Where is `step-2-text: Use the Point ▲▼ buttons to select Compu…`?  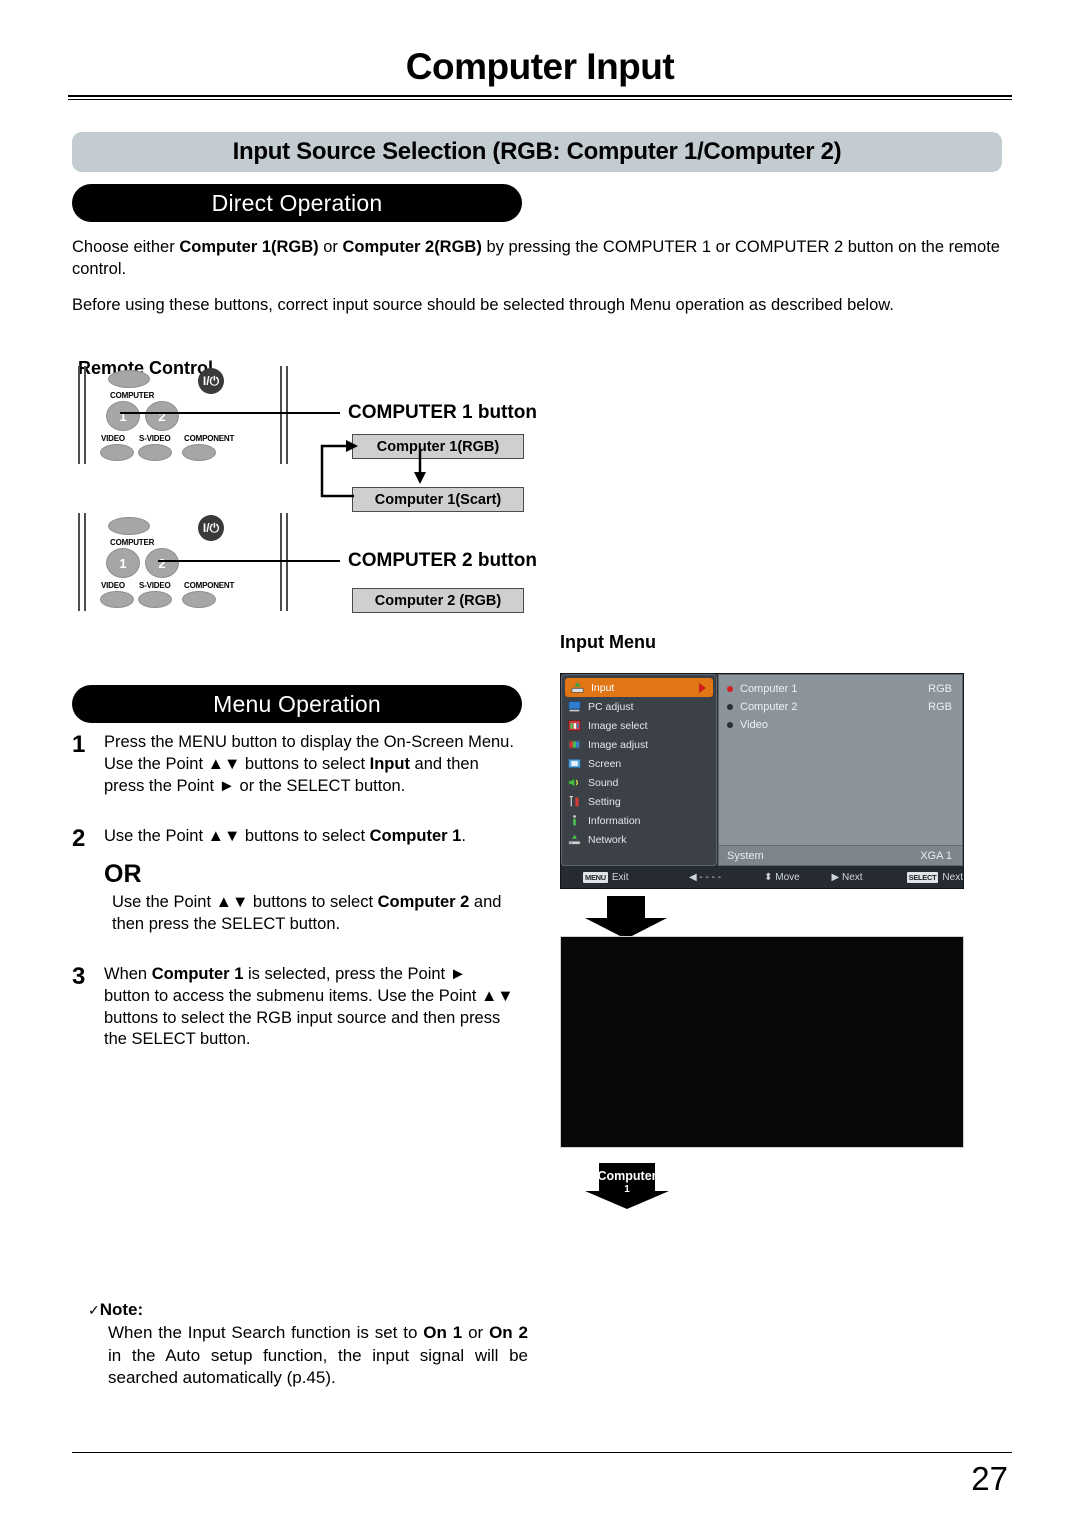
step-2-text: Use the Point ▲▼ buttons to select Compu… is located at coordinates (309, 838).